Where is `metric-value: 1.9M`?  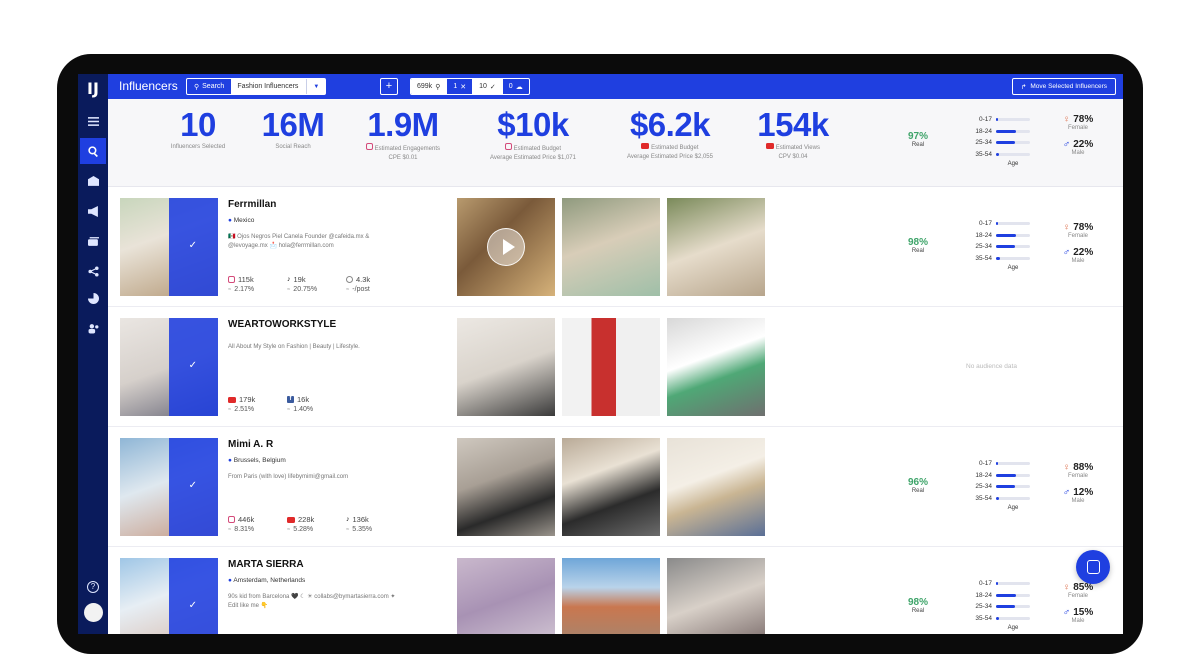 metric-value: 1.9M is located at coordinates (403, 124).